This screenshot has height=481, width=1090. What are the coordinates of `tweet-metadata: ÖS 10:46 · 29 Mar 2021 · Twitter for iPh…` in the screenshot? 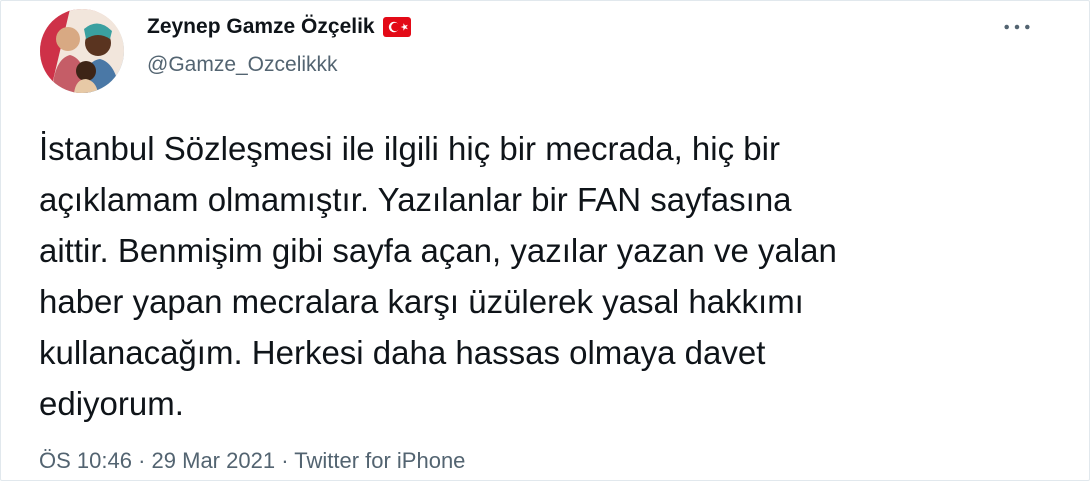 It's located at (252, 461).